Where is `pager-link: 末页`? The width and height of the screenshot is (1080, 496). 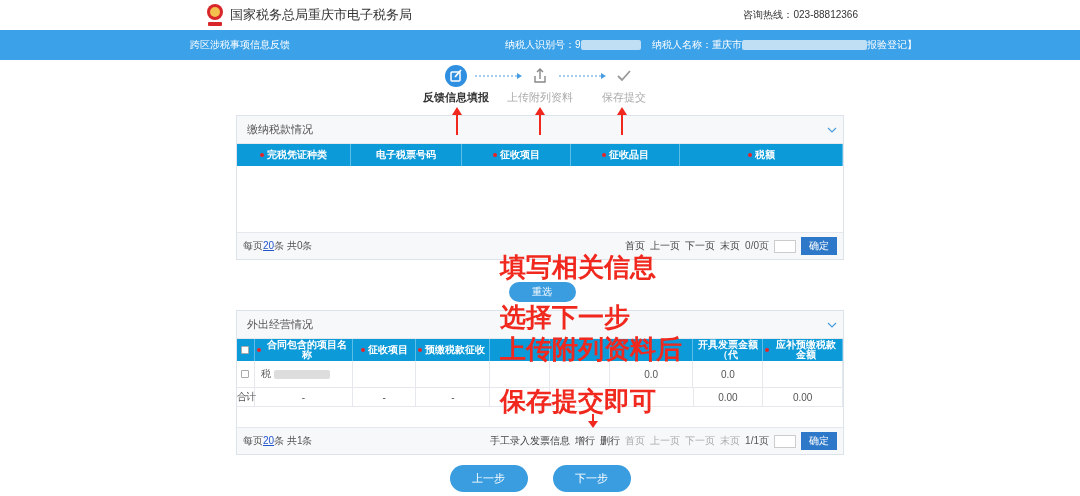
pager-link: 末页 is located at coordinates (730, 246).